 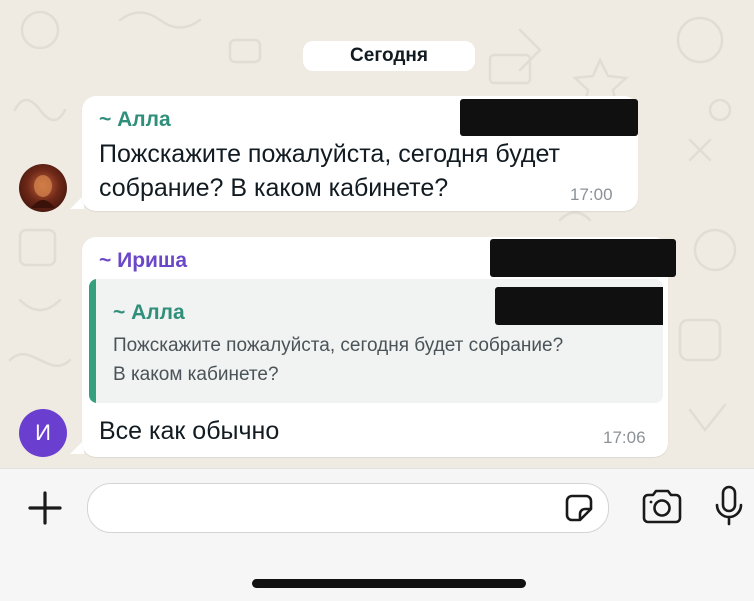 What do you see at coordinates (274, 188) in the screenshot?
I see `message-text-line-2: собрание? В каком кабинете?` at bounding box center [274, 188].